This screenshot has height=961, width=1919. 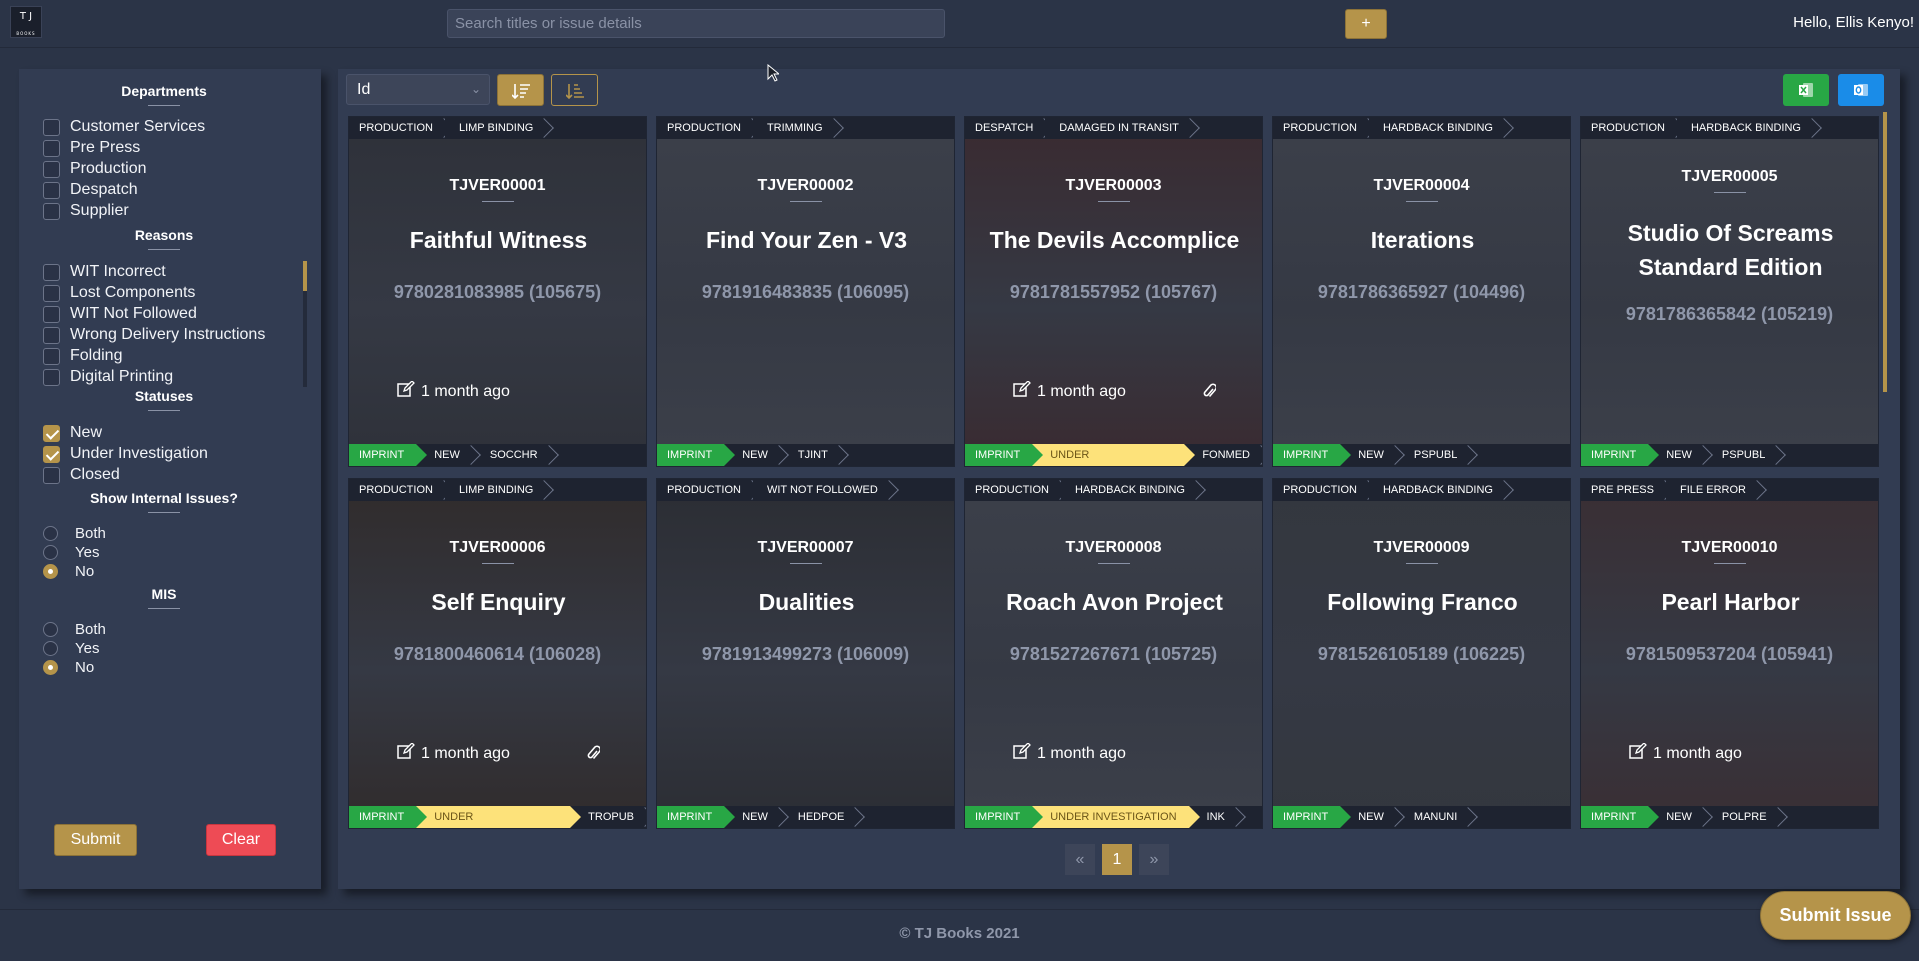 What do you see at coordinates (1729, 192) in the screenshot?
I see `divider` at bounding box center [1729, 192].